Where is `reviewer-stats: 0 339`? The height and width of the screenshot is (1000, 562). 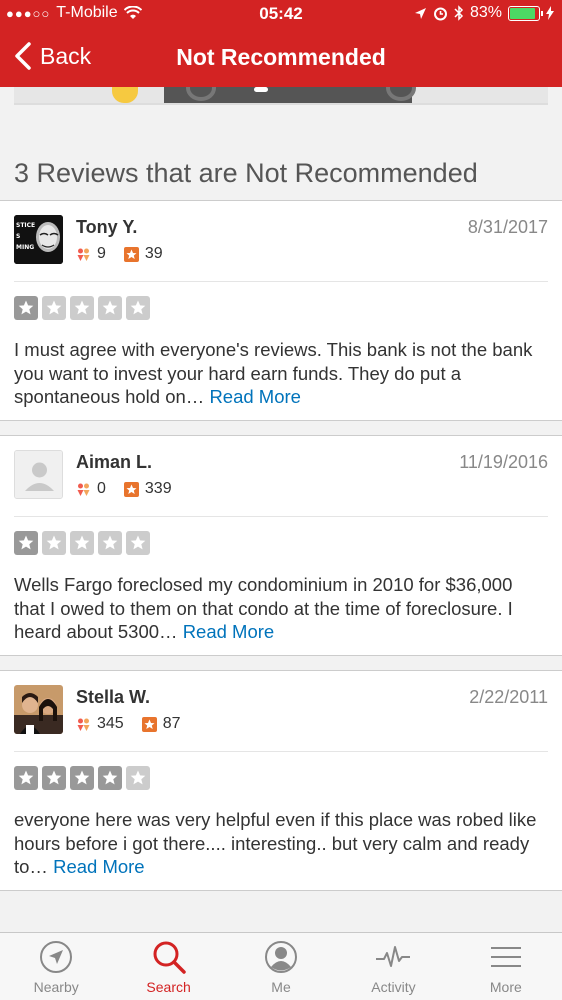 reviewer-stats: 0 339 is located at coordinates (124, 489).